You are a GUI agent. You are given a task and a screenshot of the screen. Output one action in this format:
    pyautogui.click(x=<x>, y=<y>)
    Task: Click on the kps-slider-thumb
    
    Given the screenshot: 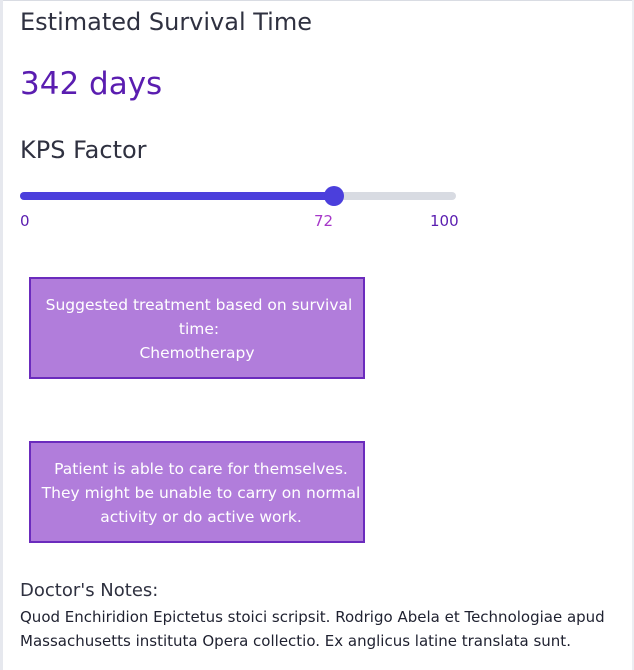 What is the action you would take?
    pyautogui.click(x=333, y=196)
    